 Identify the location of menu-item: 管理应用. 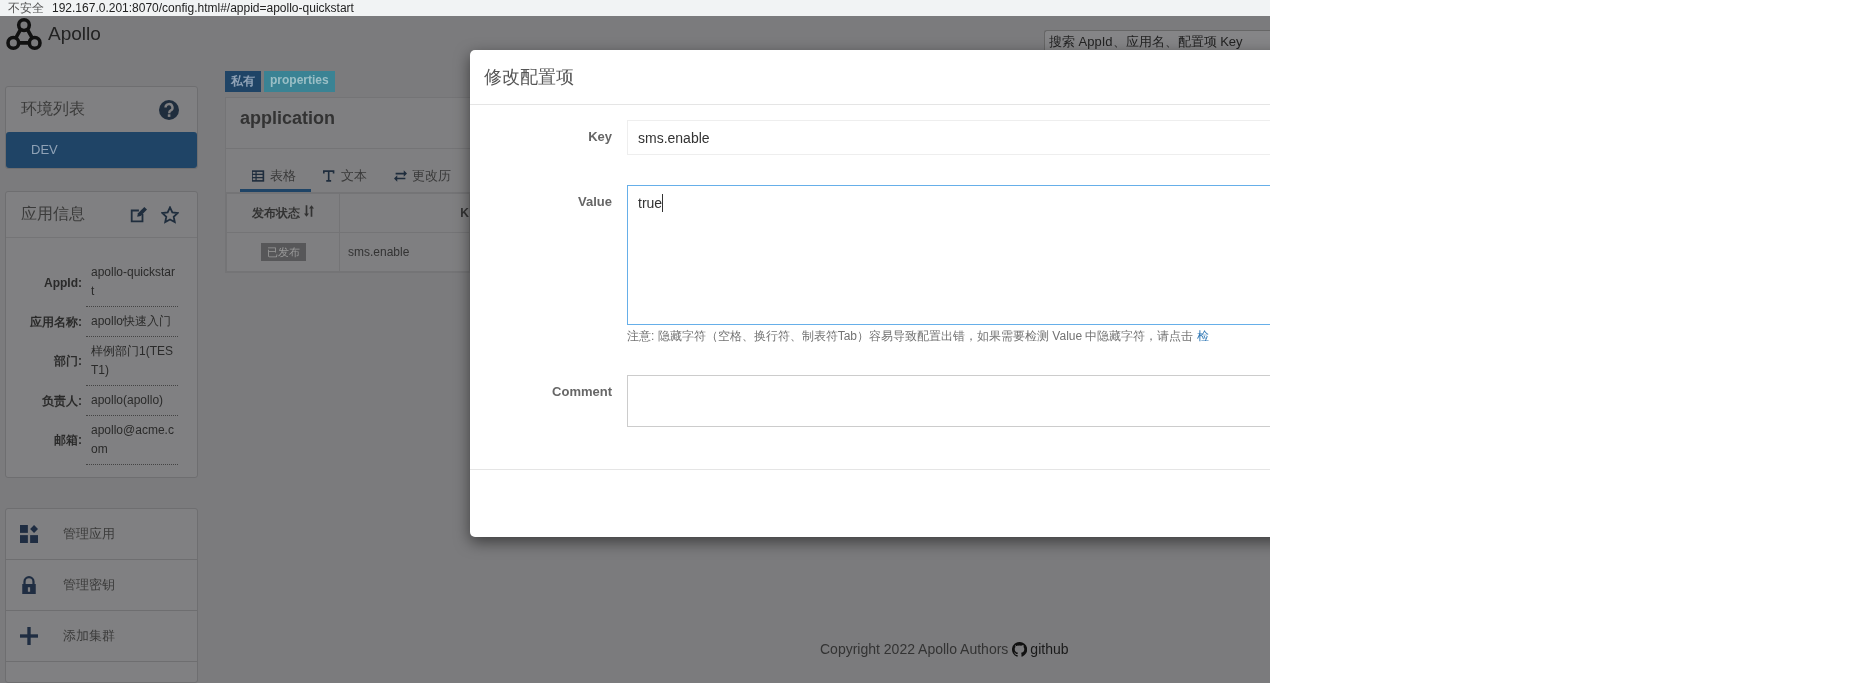
(101, 534).